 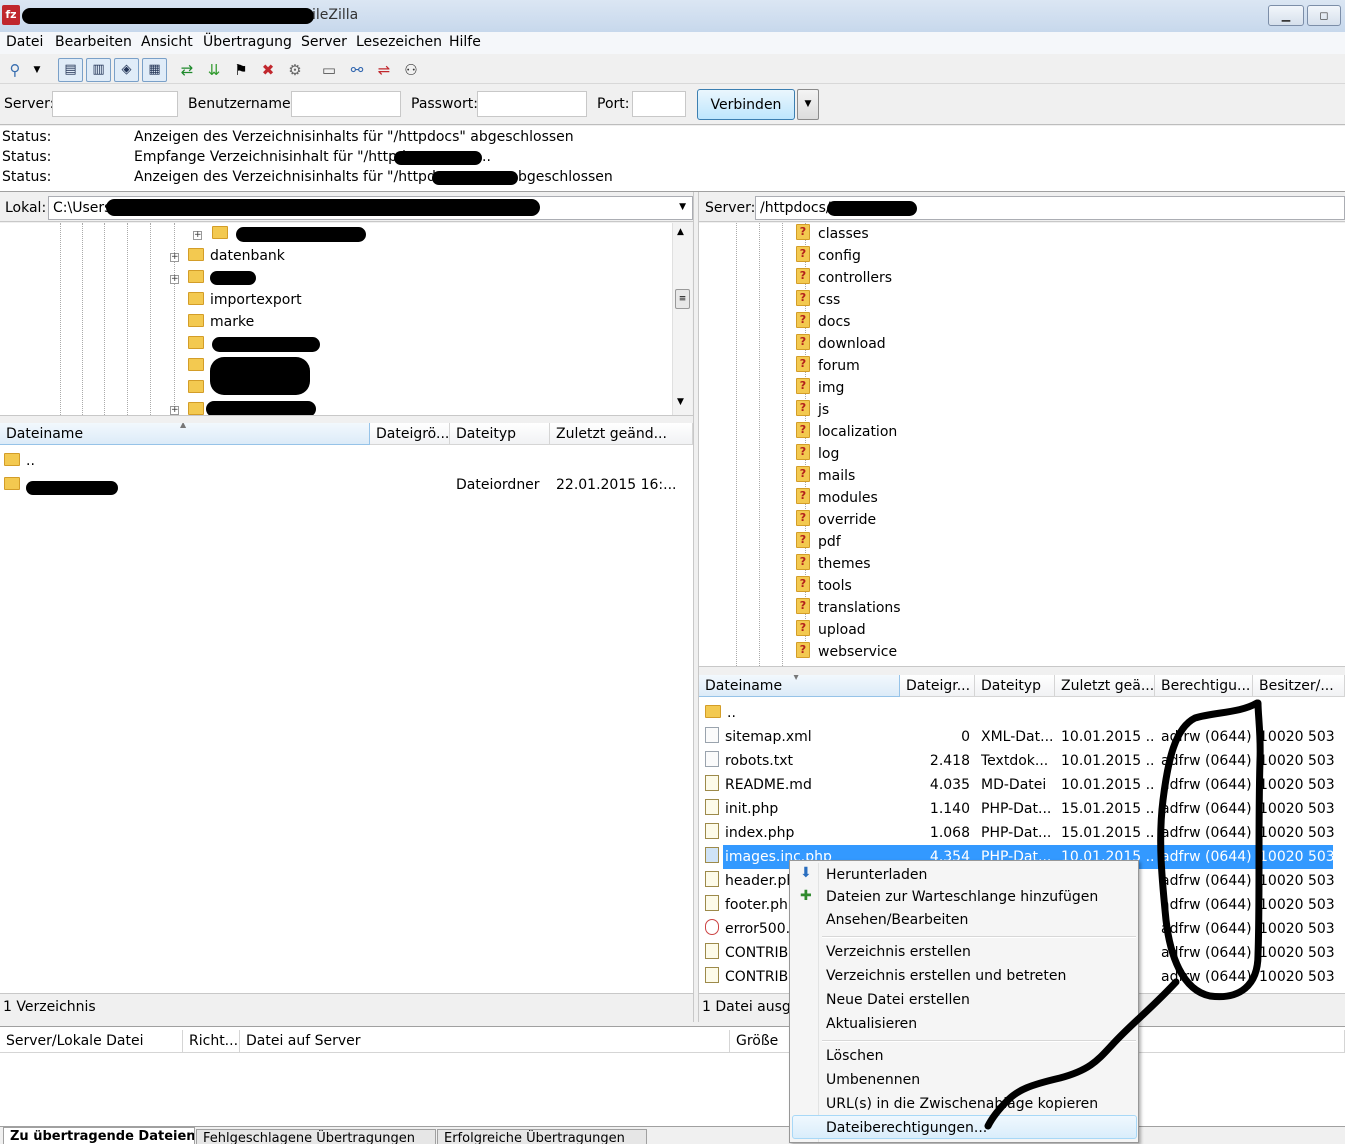 I want to click on marker-annotation, so click(x=1124, y=914).